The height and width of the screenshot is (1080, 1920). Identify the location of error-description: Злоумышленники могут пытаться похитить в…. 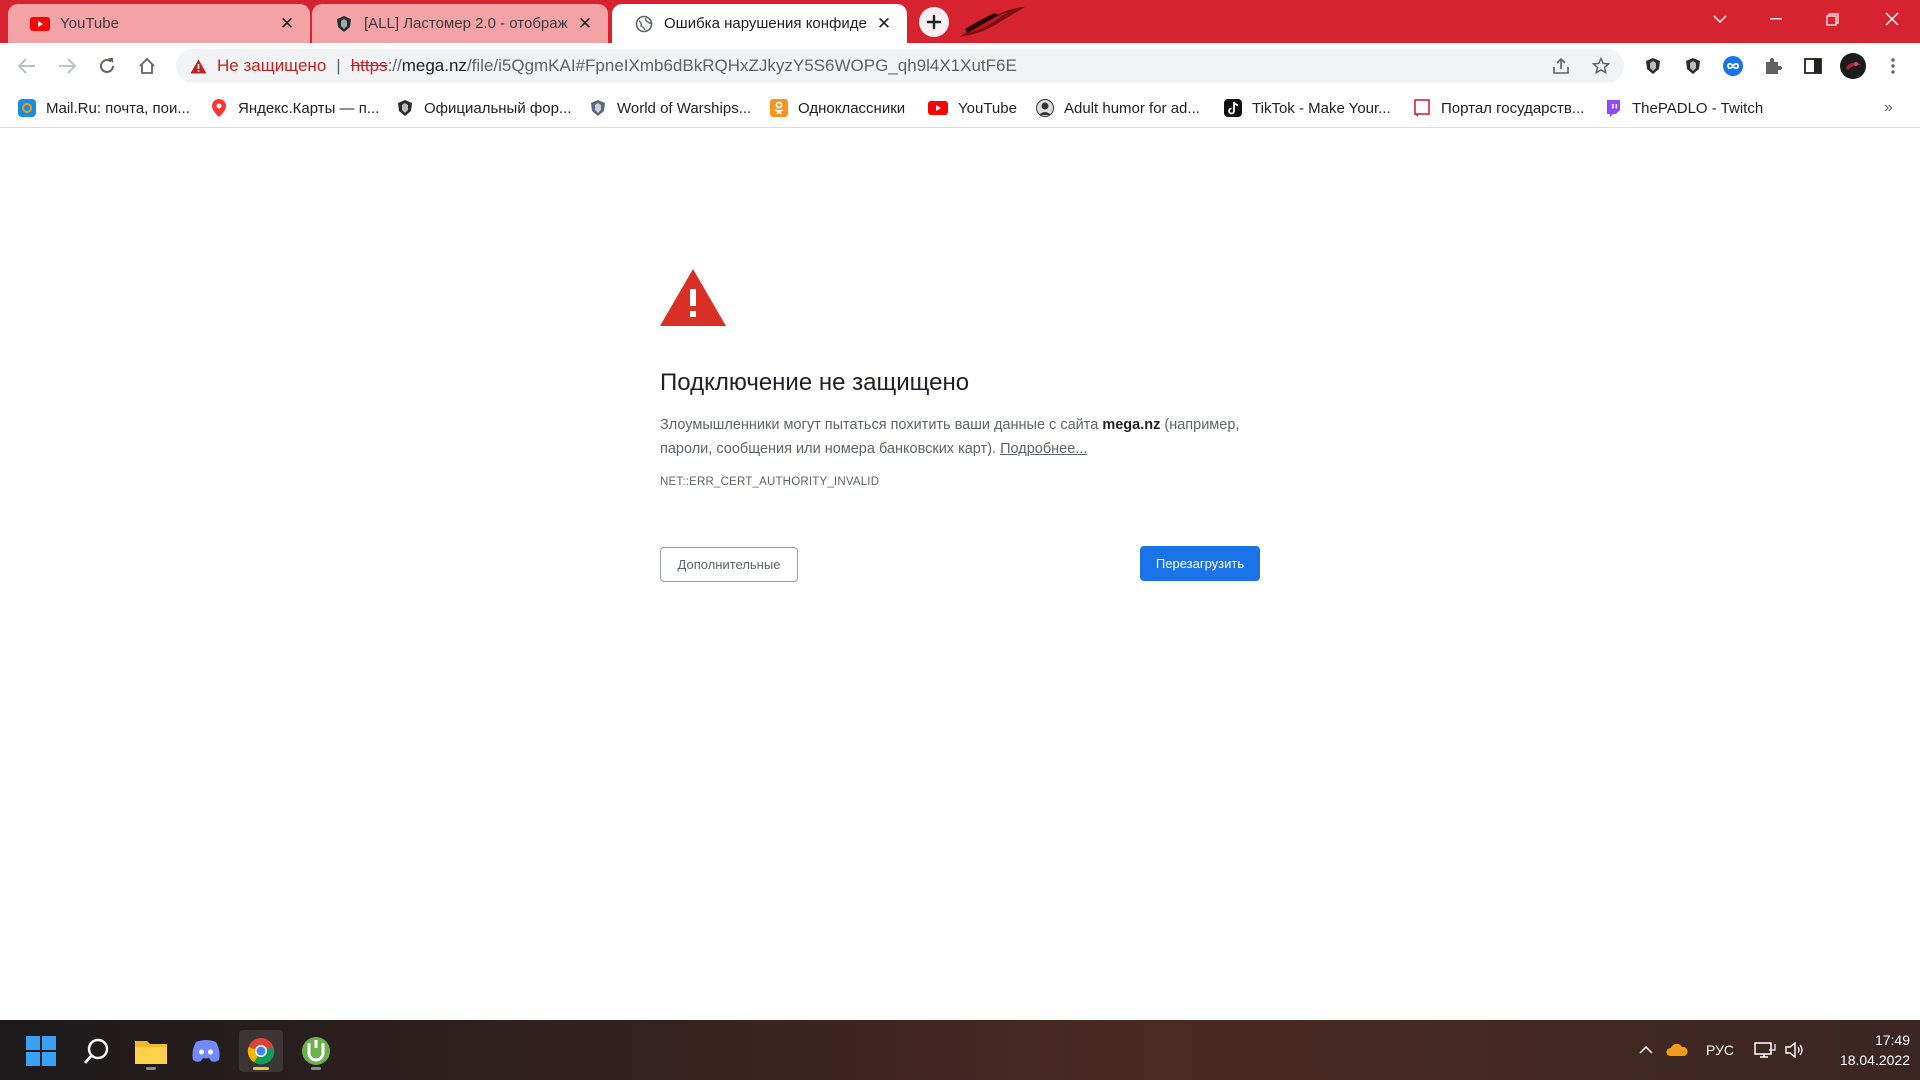
(965, 437).